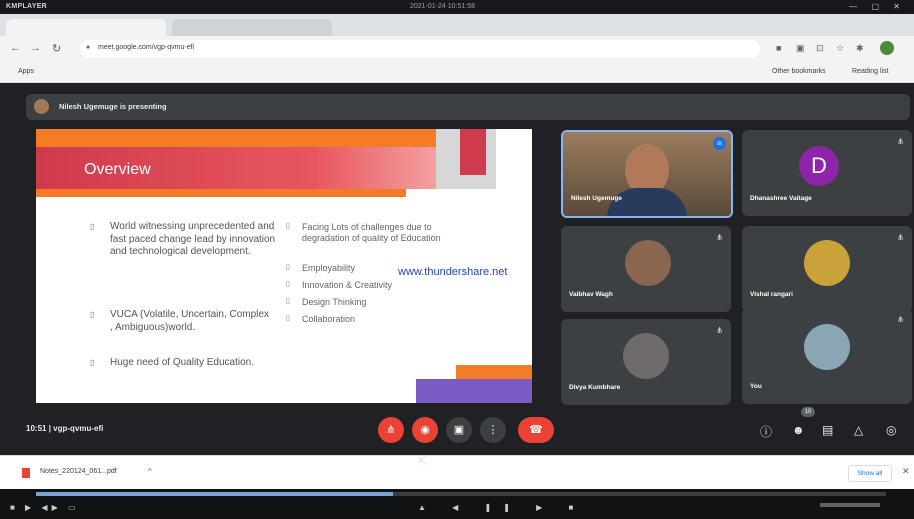  I want to click on browser-tab-strip, so click(457, 25).